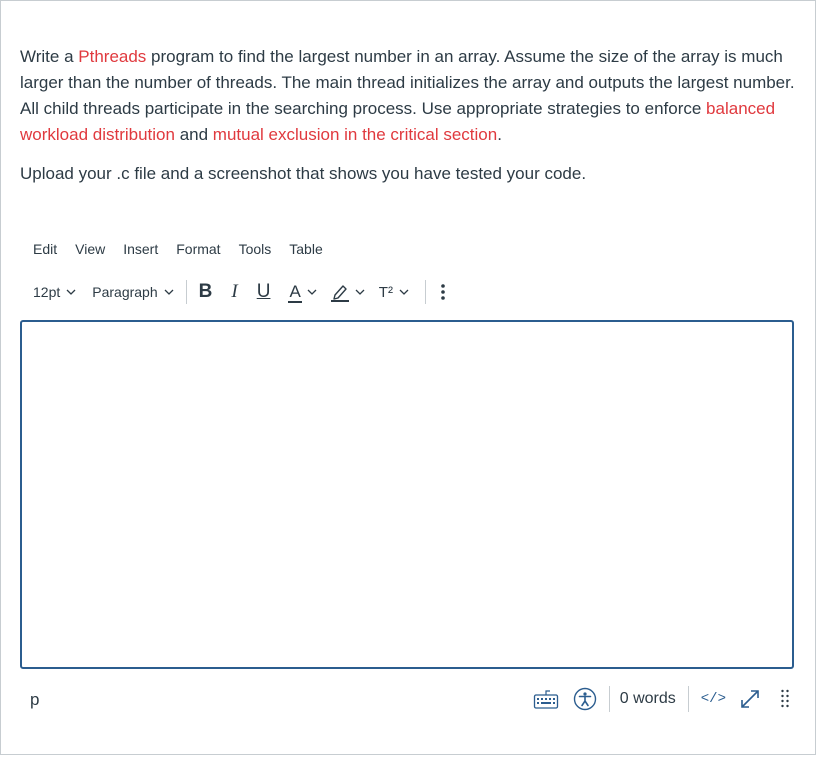 The image size is (818, 757). Describe the element at coordinates (255, 249) in the screenshot. I see `menu-tools: Tools` at that location.